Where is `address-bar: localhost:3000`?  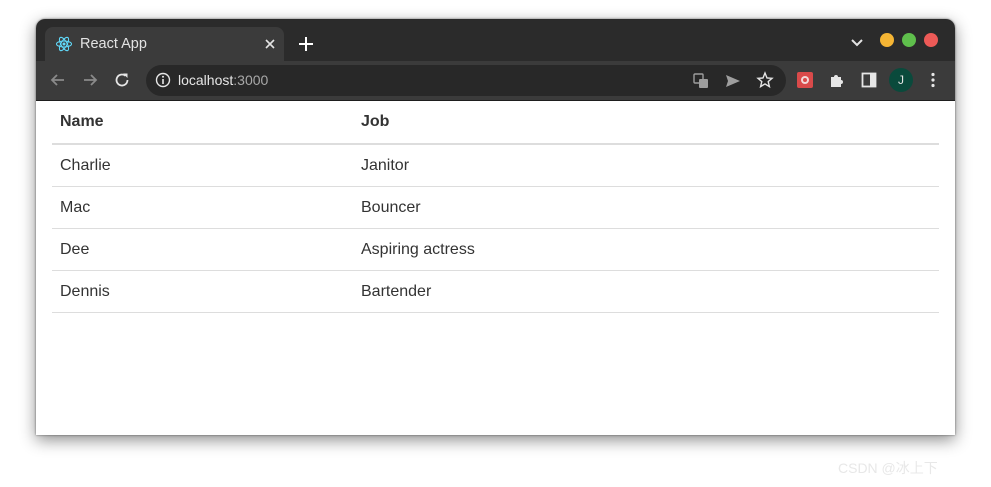 address-bar: localhost:3000 is located at coordinates (466, 80).